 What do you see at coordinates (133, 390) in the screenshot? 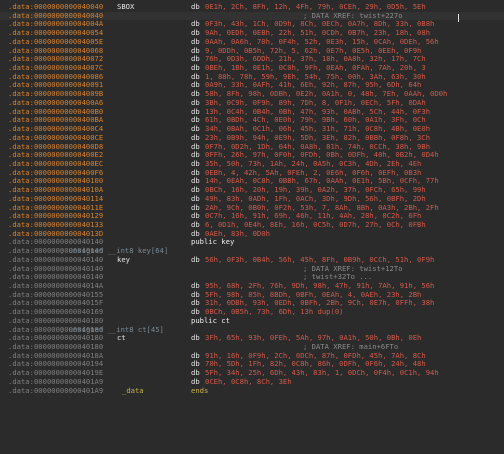
I see `segment-name: _data` at bounding box center [133, 390].